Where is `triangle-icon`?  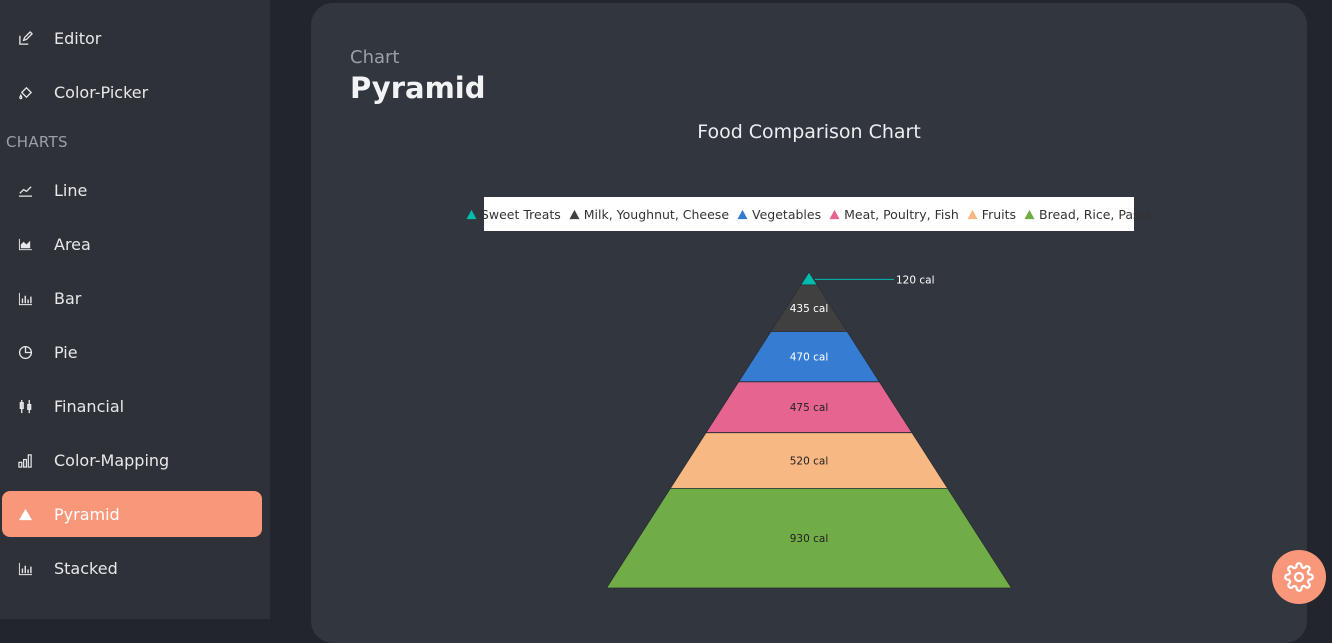
triangle-icon is located at coordinates (28, 514).